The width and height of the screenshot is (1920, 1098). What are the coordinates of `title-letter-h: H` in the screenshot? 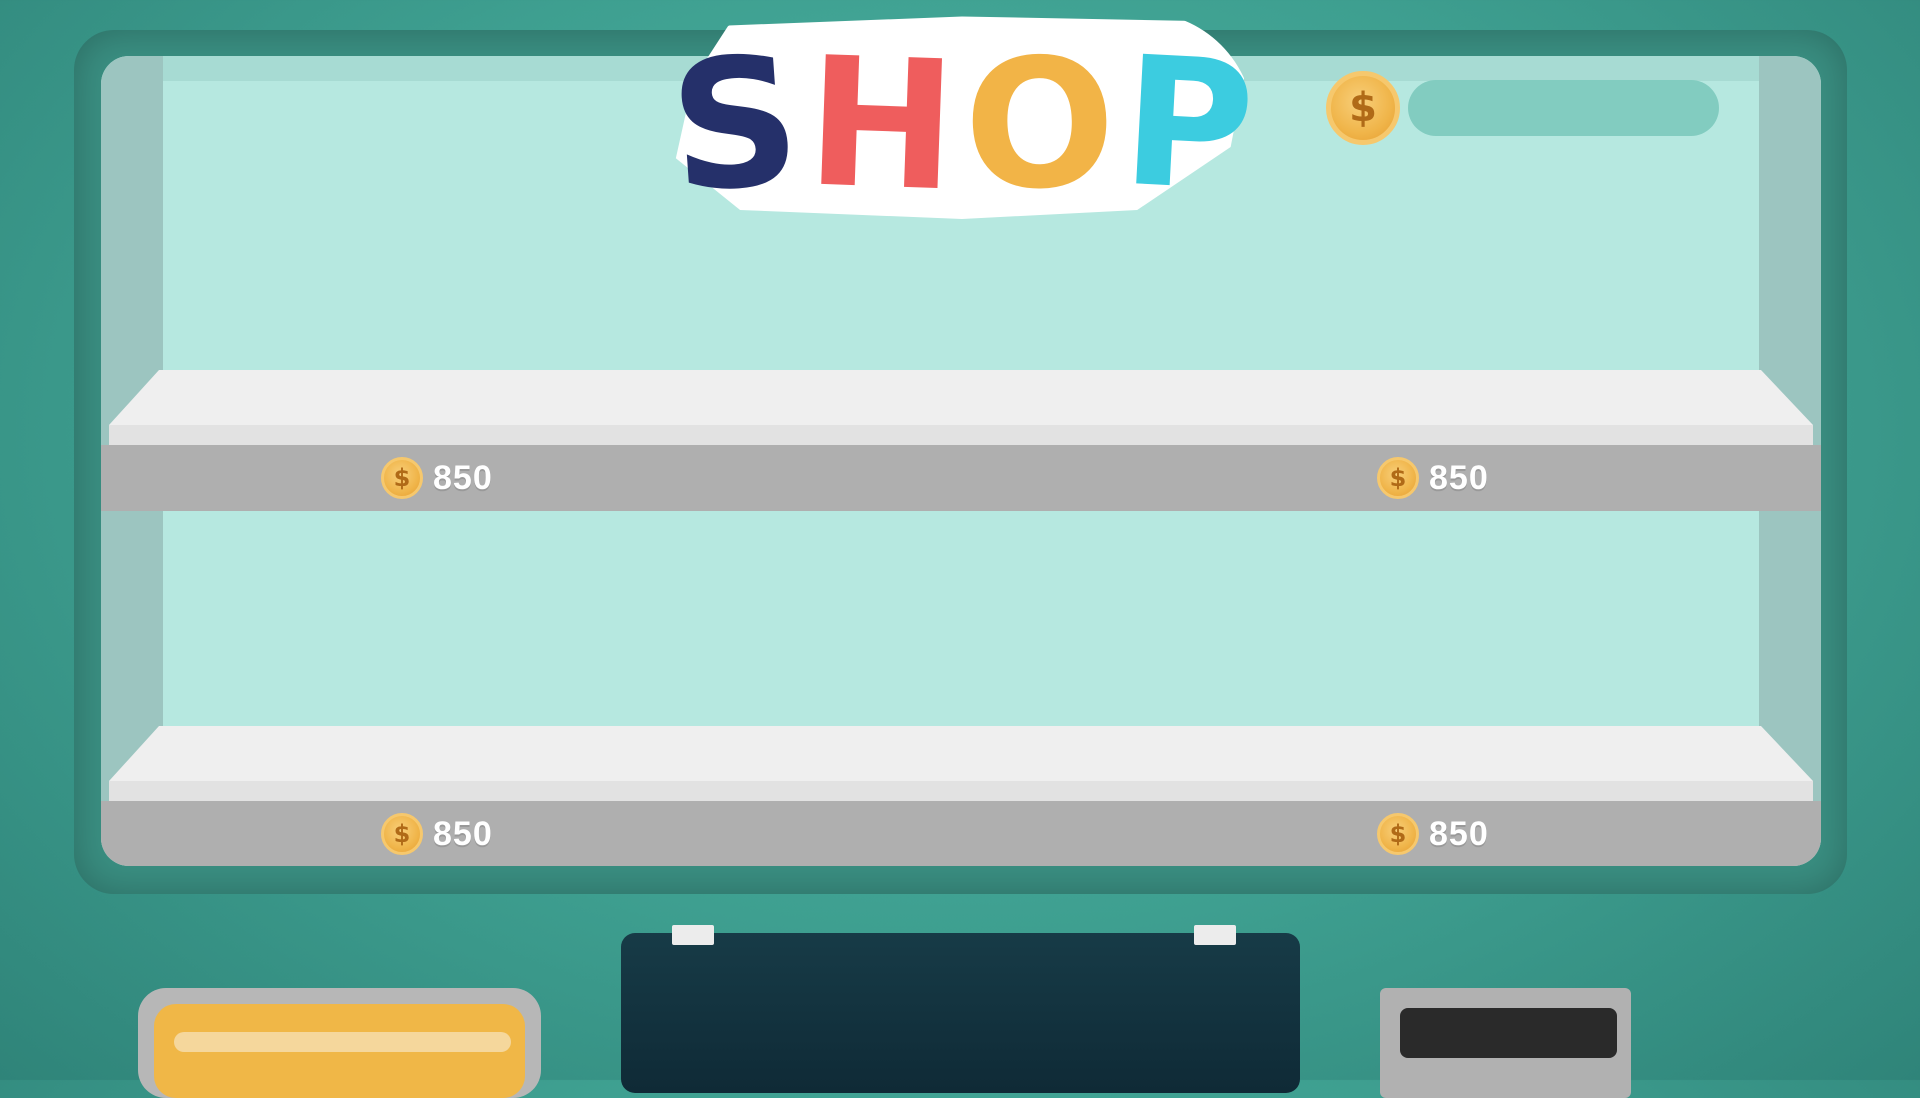 It's located at (881, 124).